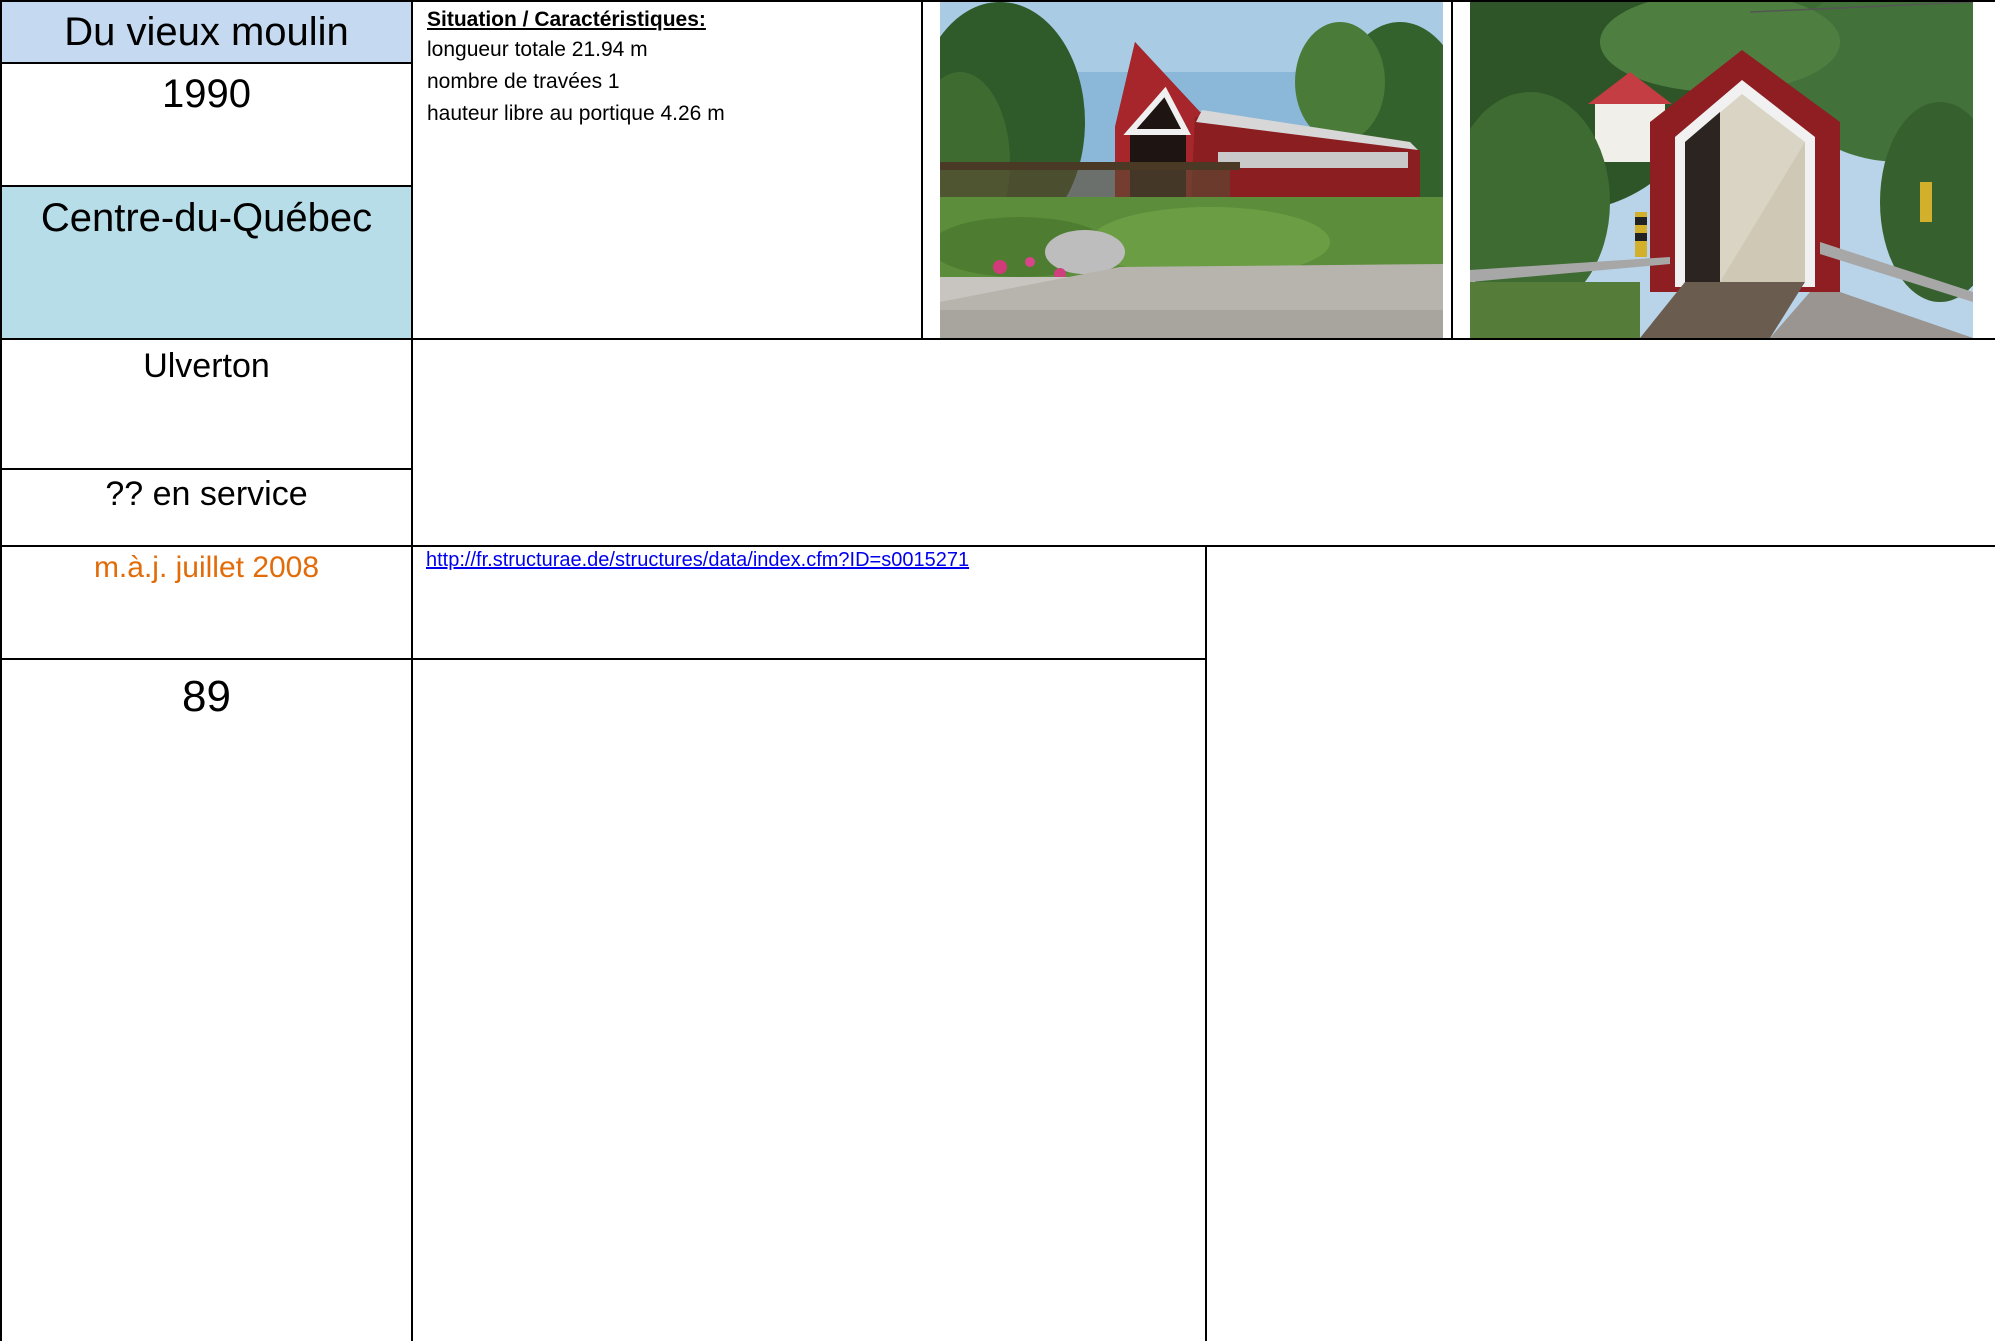 The image size is (1995, 1341). I want to click on covered-bridge-photo-side, so click(1191, 170).